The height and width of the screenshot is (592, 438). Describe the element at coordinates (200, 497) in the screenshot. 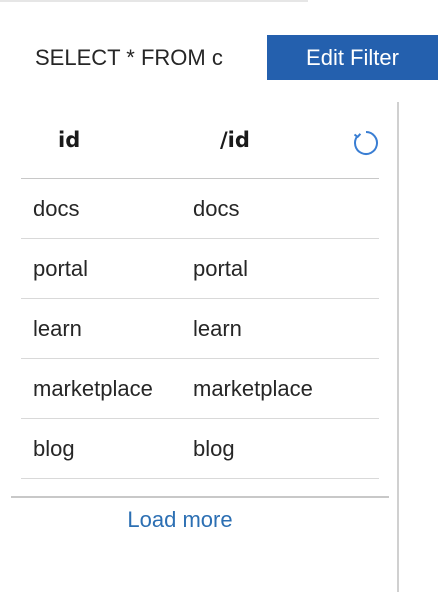

I see `list-bottom-divider` at that location.